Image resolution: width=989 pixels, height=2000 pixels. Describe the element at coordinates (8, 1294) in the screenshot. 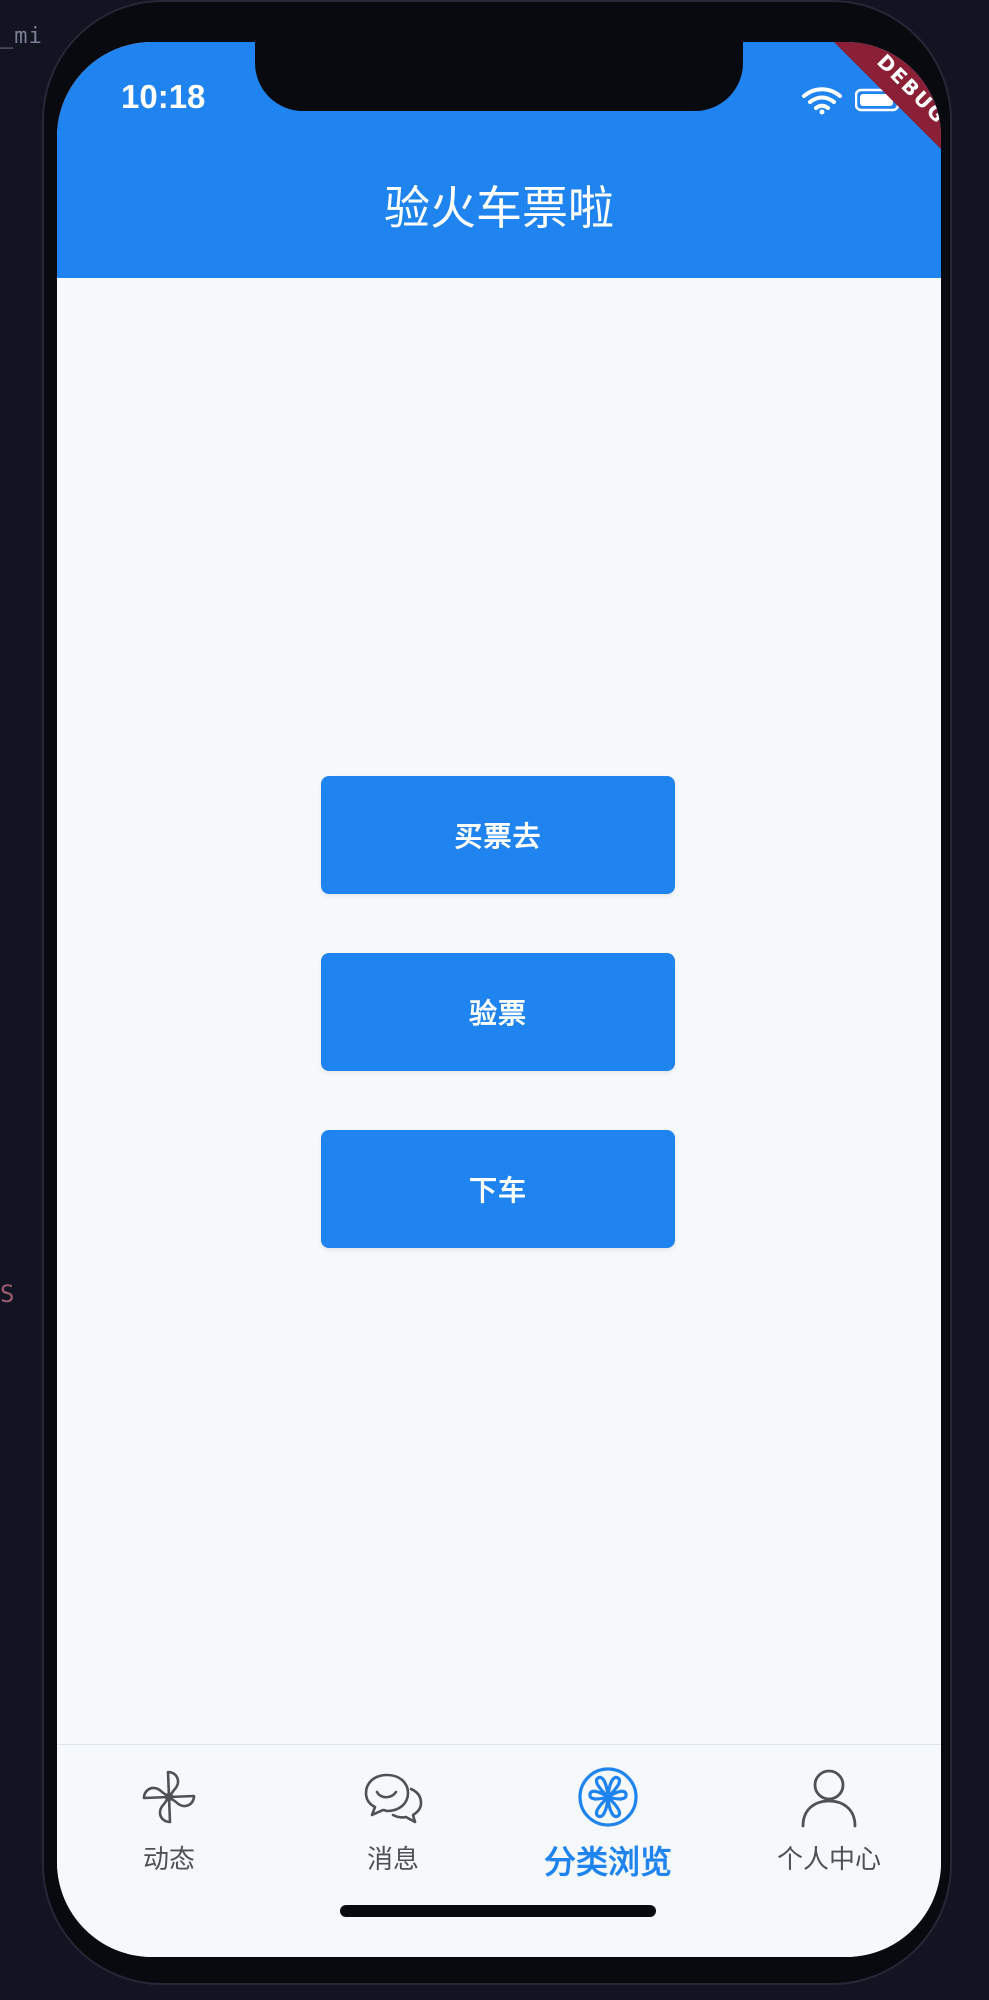

I see `background-text-fragment: S` at that location.